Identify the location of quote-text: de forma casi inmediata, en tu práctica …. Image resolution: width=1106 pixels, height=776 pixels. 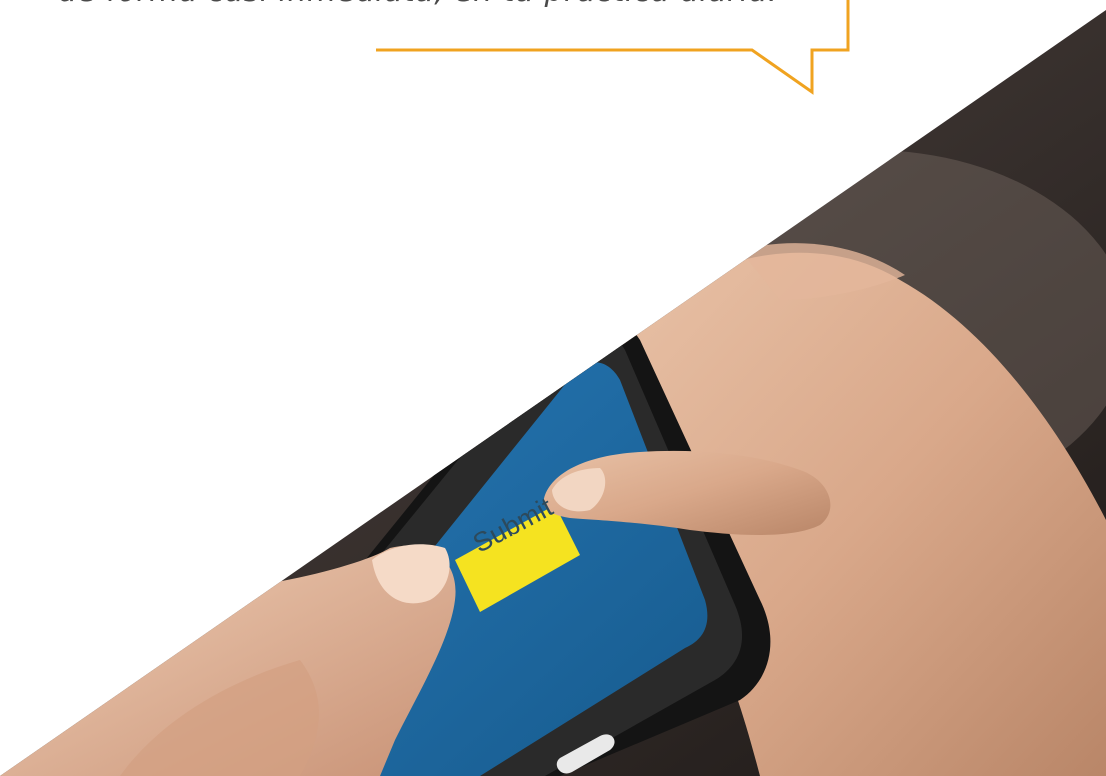
(418, 4).